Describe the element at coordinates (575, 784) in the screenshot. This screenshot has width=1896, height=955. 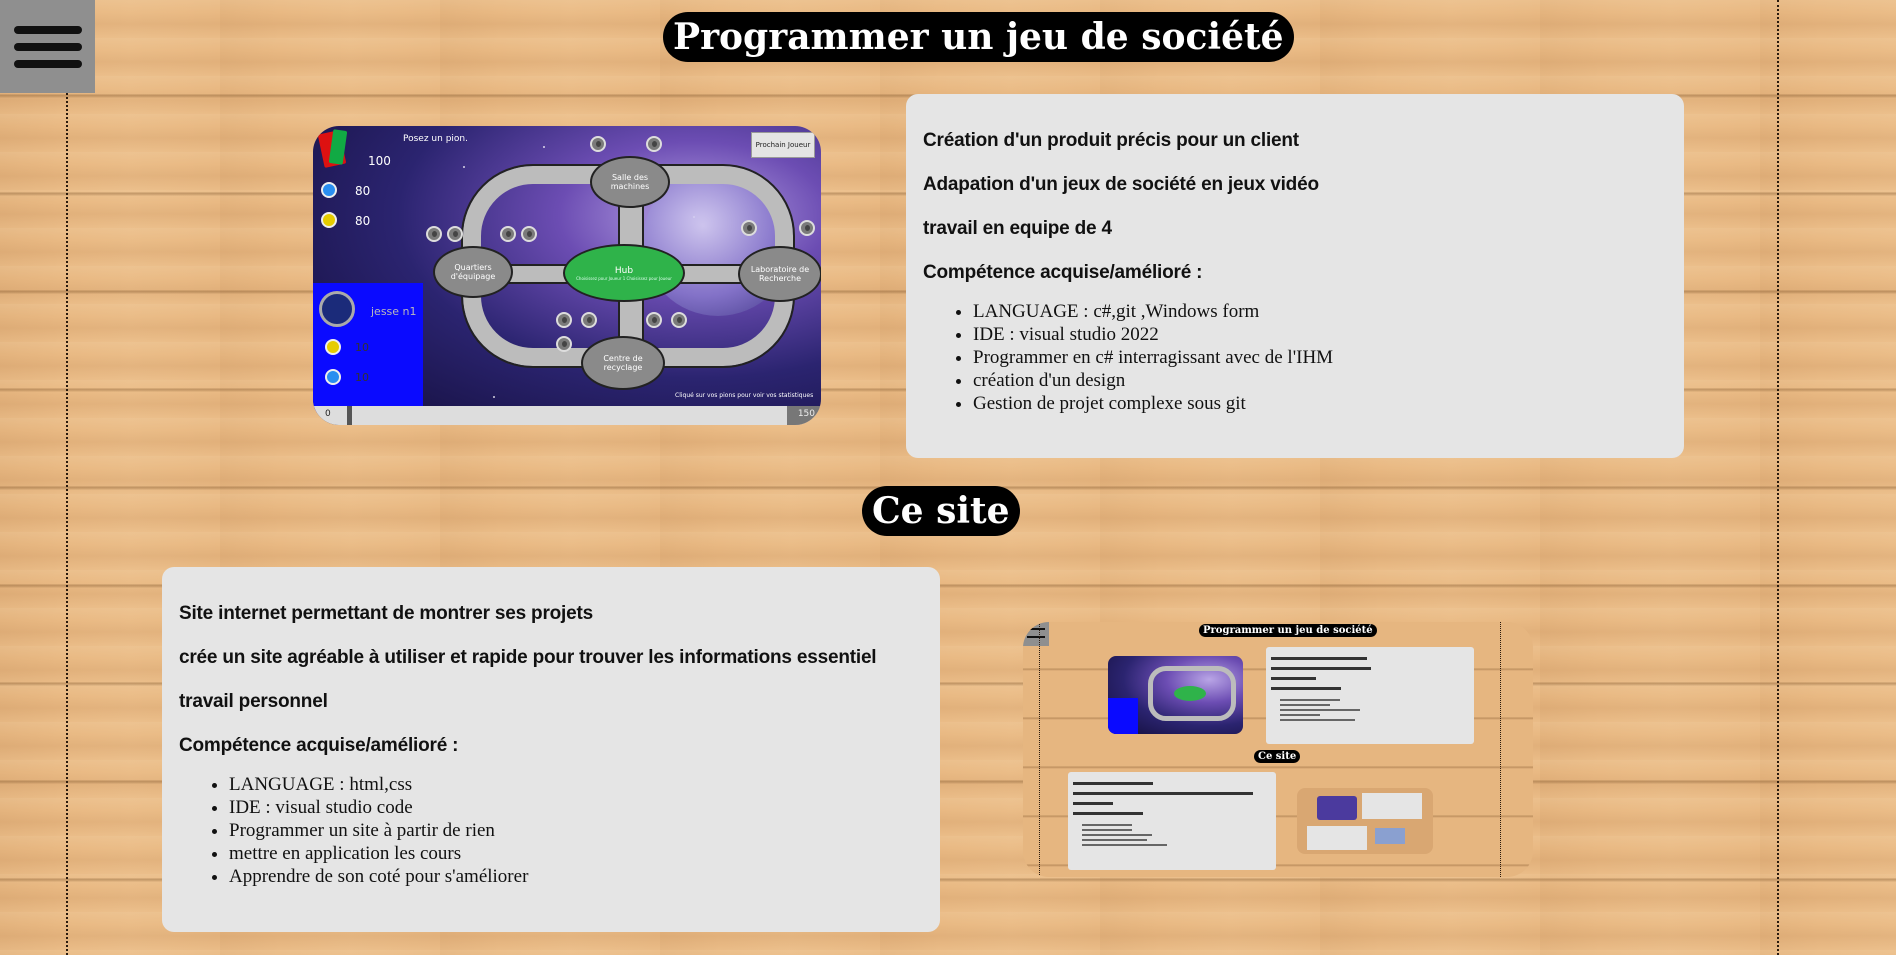
I see `skill-item: LANGUAGE : html,css` at that location.